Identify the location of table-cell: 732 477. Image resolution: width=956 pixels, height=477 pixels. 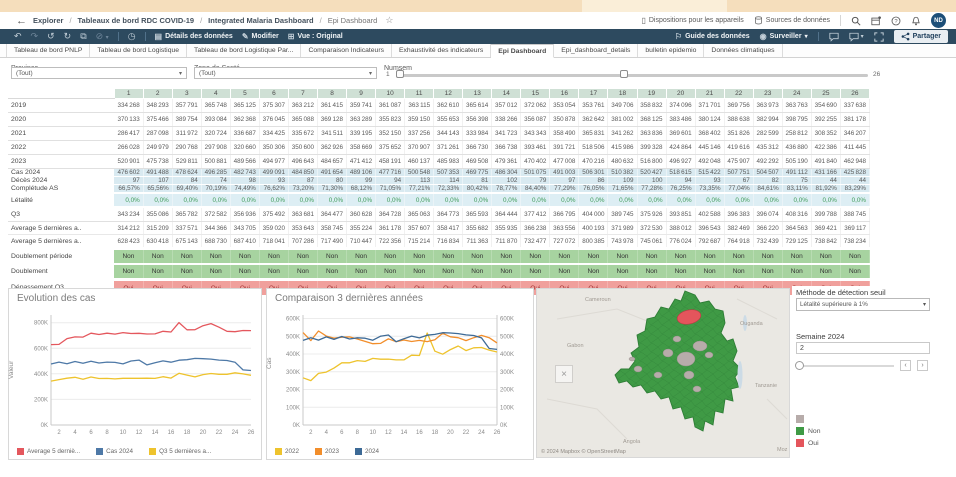
(535, 241).